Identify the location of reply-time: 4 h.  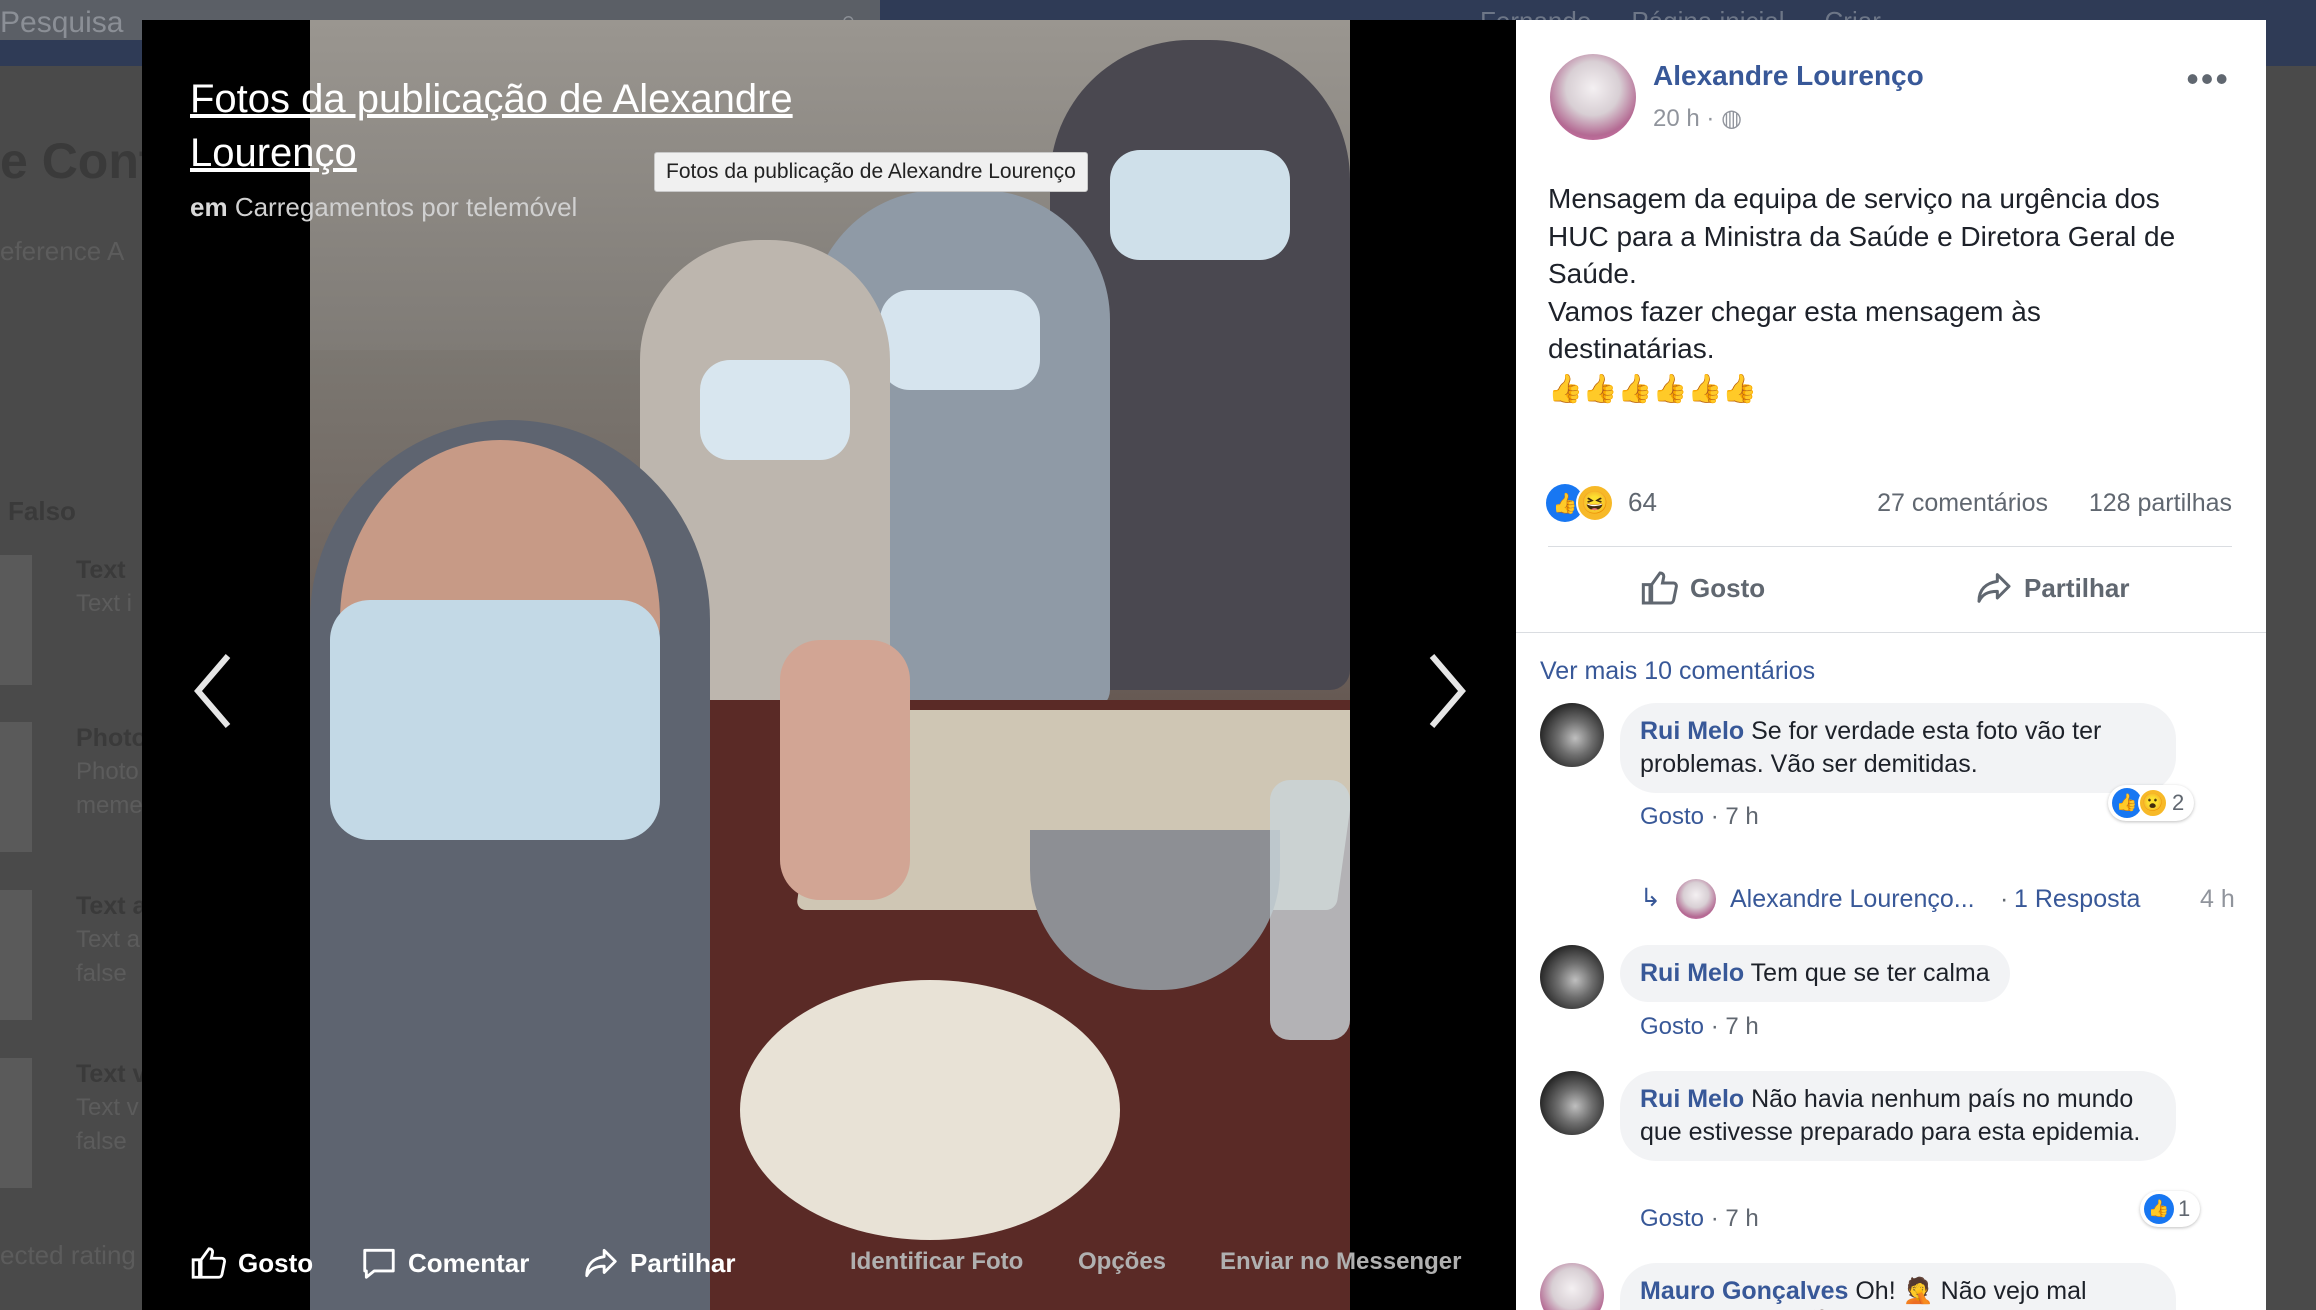
(2217, 899).